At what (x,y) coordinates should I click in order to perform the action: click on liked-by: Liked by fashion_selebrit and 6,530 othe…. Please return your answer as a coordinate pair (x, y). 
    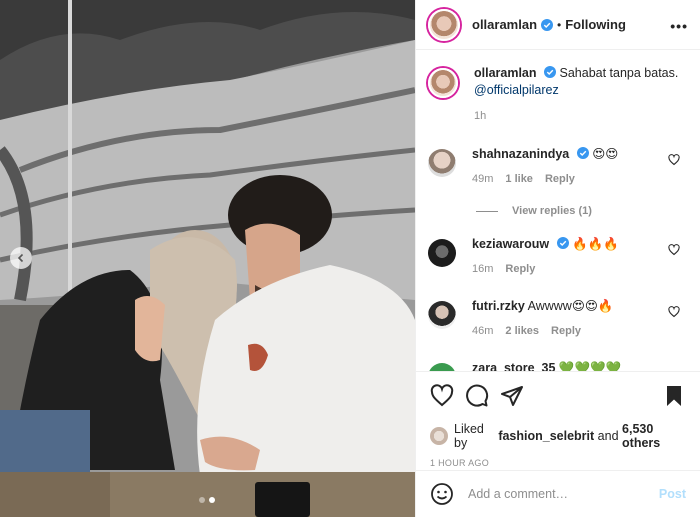
    Looking at the image, I should click on (558, 436).